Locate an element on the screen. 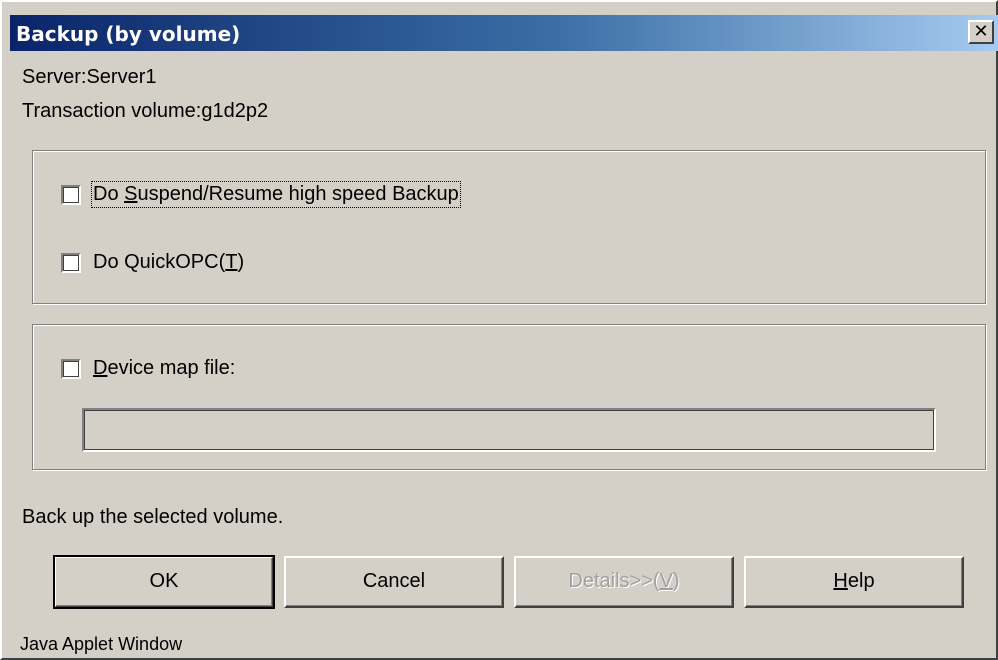 The height and width of the screenshot is (660, 998). server-label: Server:Server1 is located at coordinates (89, 77).